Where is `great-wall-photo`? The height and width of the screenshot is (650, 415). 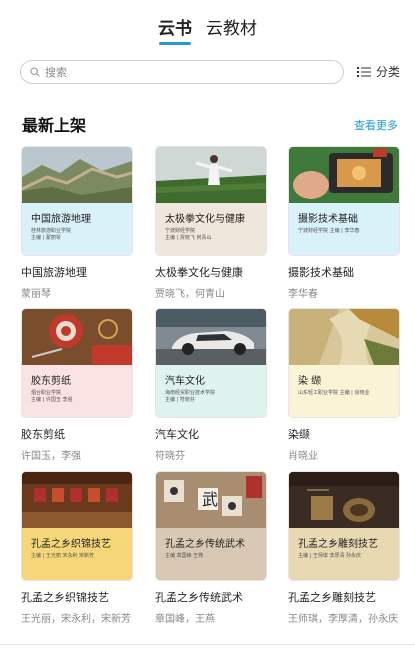
great-wall-photo is located at coordinates (77, 175).